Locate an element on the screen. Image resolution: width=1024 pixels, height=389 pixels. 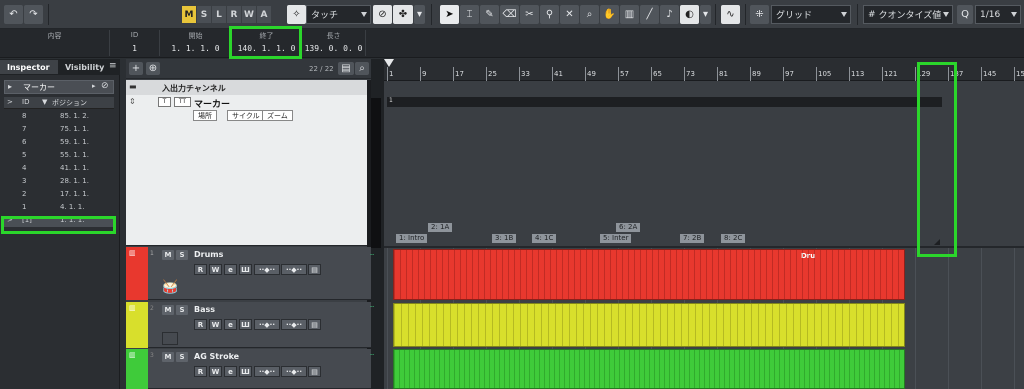
color-dropdown-icon: ▾ is located at coordinates (705, 14).